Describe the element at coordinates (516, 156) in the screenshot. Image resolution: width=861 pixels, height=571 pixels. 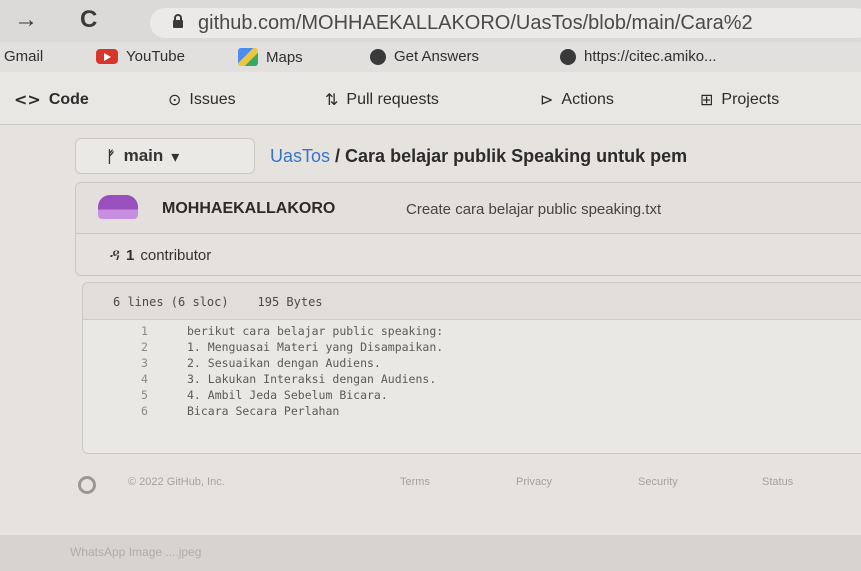
I see `file-name: Cara belajar publik Speaking untuk pem` at that location.